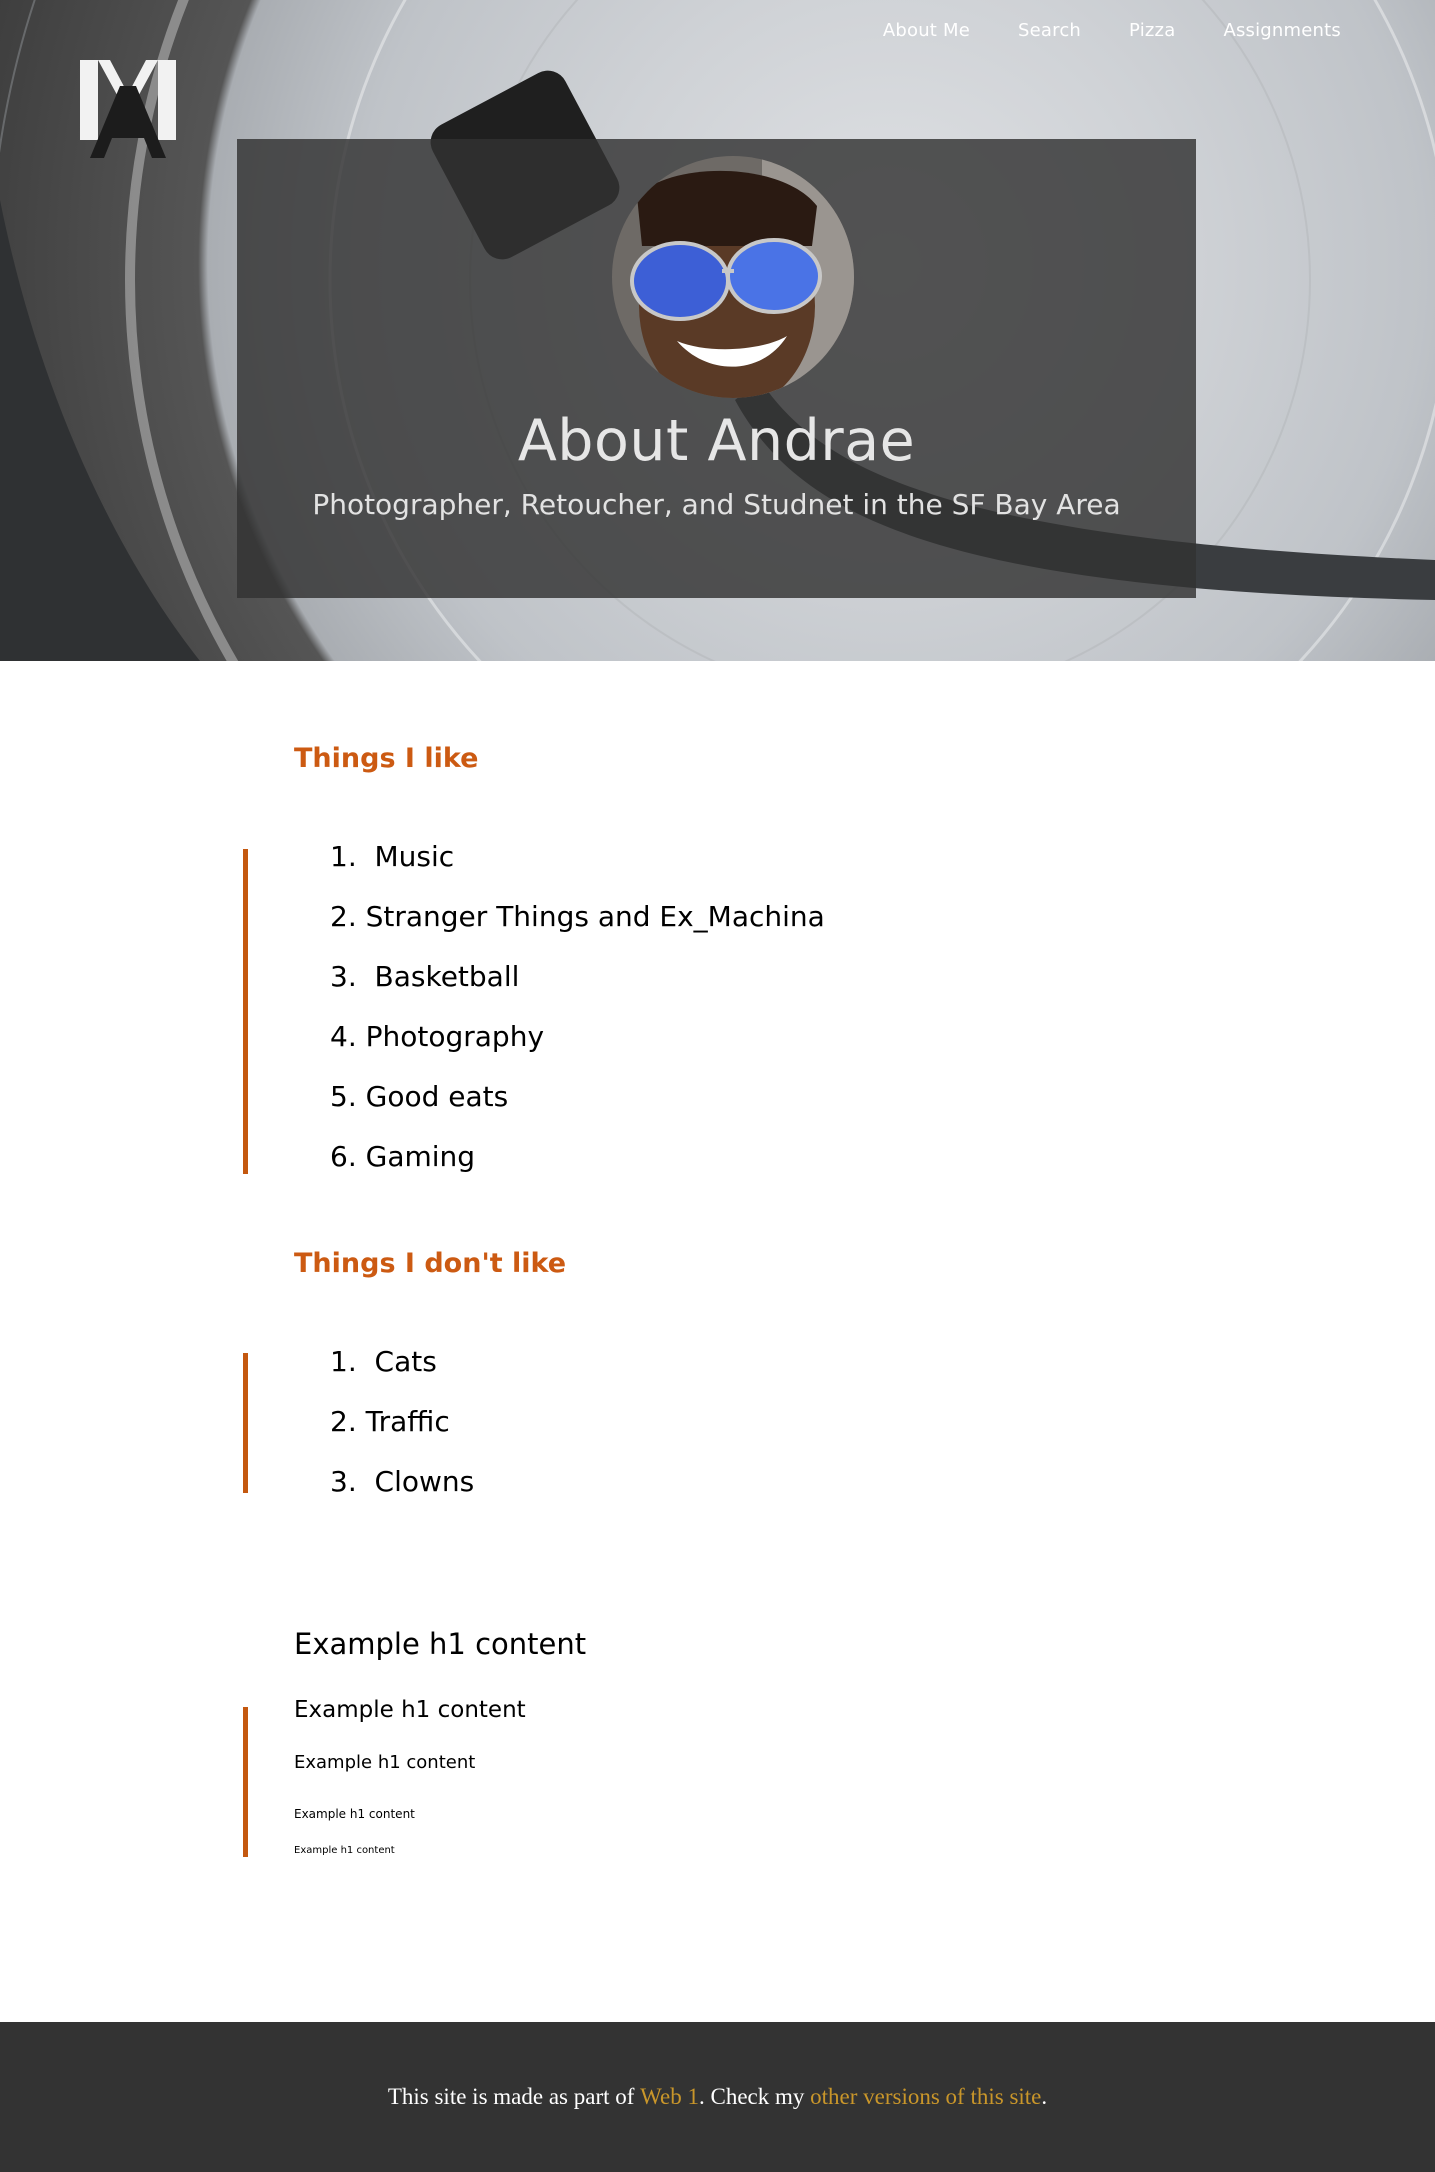 The image size is (1435, 2172). What do you see at coordinates (430, 1263) in the screenshot?
I see `dislikes-heading: Things I don't like` at bounding box center [430, 1263].